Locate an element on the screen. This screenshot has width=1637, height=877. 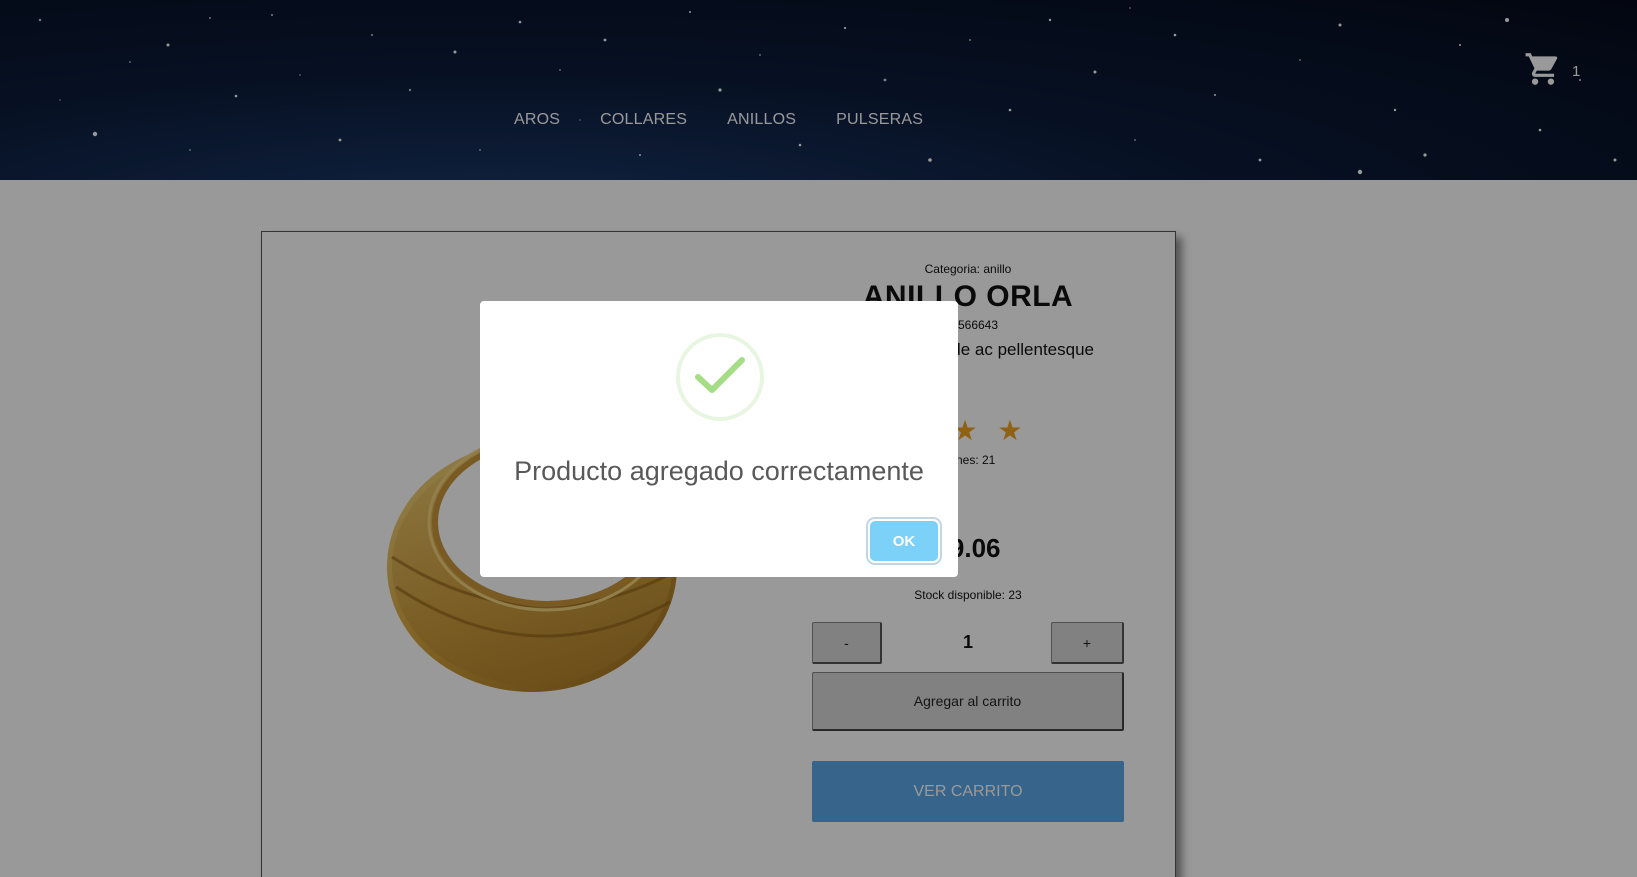
success-icon is located at coordinates (720, 377).